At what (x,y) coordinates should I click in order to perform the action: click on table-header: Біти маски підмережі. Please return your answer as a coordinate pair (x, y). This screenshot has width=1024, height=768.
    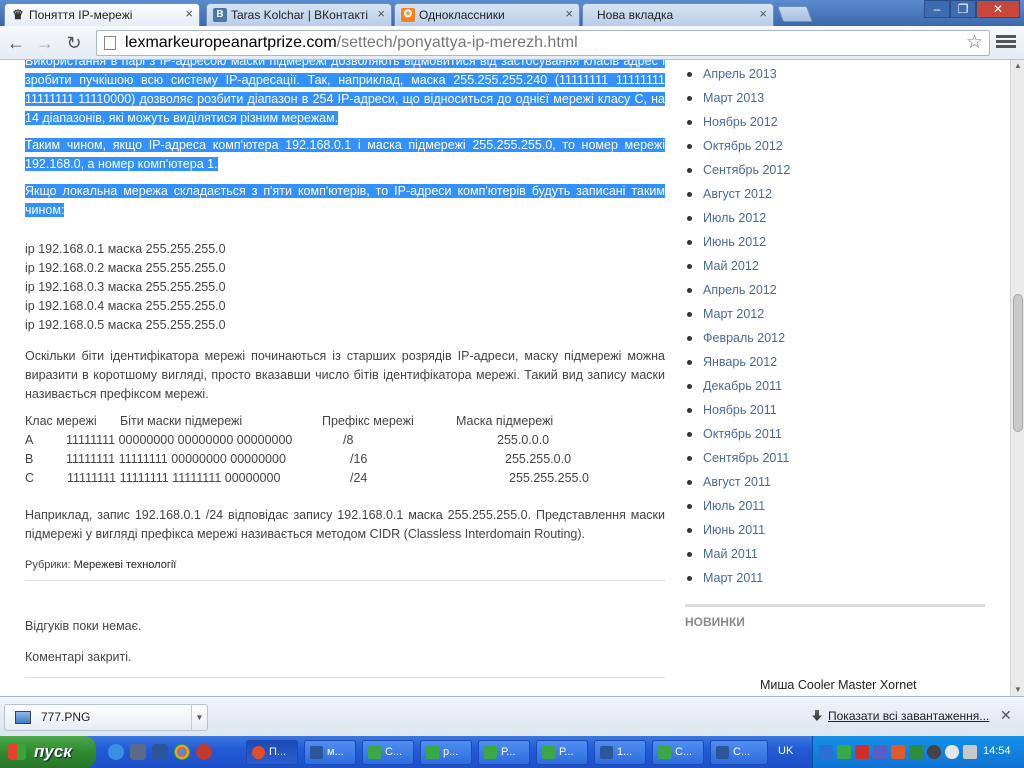
    Looking at the image, I should click on (181, 421).